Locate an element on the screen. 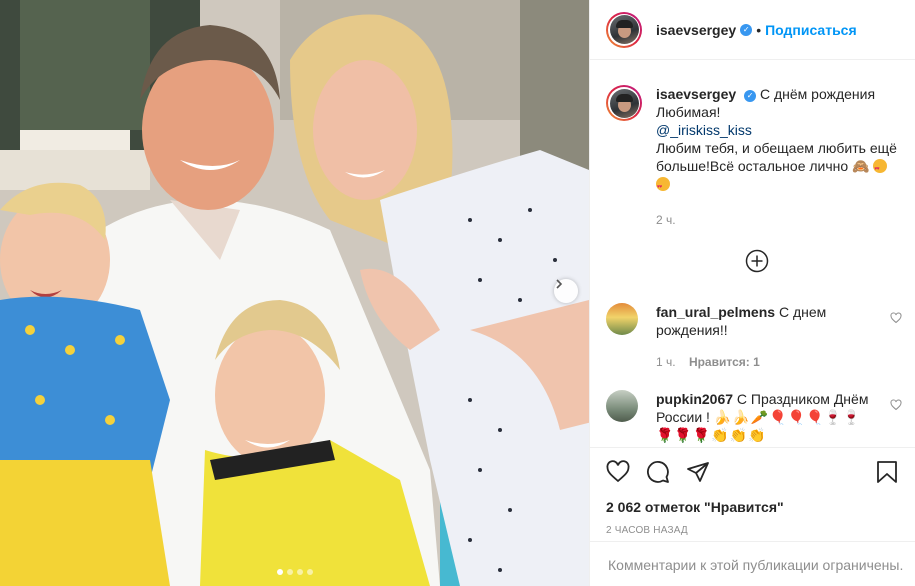  heart-icon is located at coordinates (618, 471).